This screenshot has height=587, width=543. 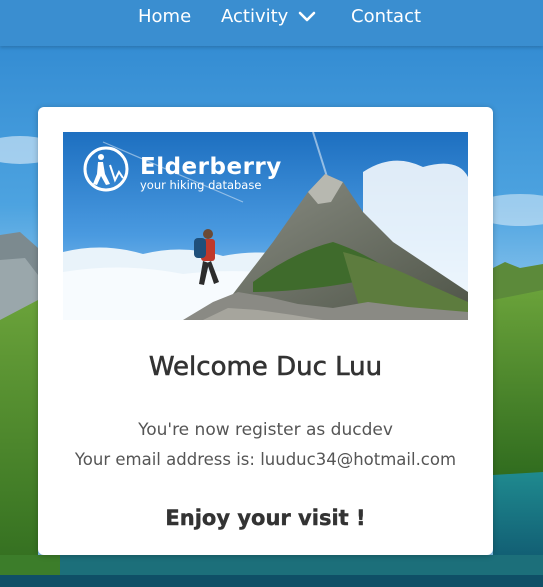 I want to click on nav-activity-link: Activity, so click(x=254, y=17).